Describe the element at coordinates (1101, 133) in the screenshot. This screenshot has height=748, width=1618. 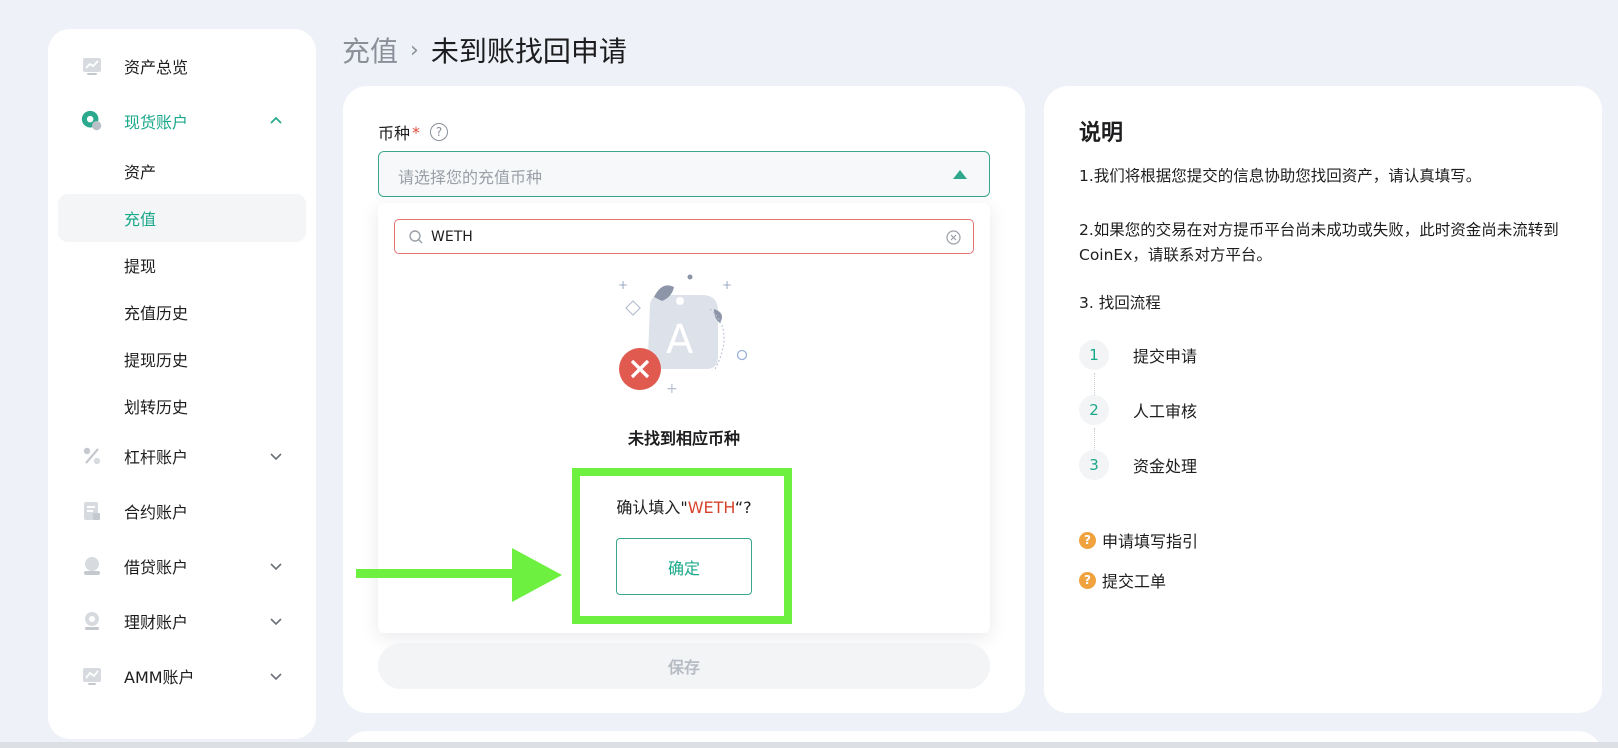
I see `instructions-title: 说明` at that location.